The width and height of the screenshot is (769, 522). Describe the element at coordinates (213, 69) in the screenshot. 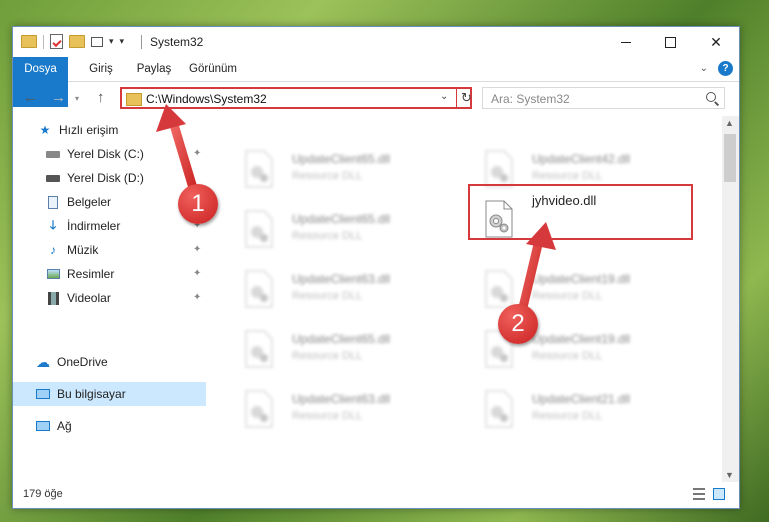

I see `tab-view: Görünüm` at that location.